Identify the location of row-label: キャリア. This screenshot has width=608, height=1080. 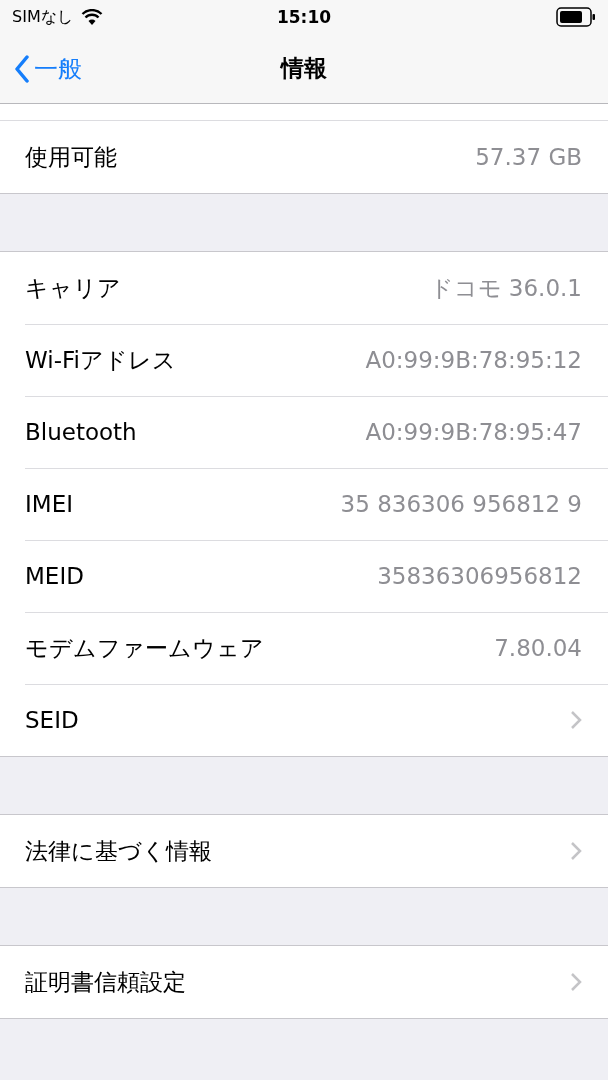
(73, 288).